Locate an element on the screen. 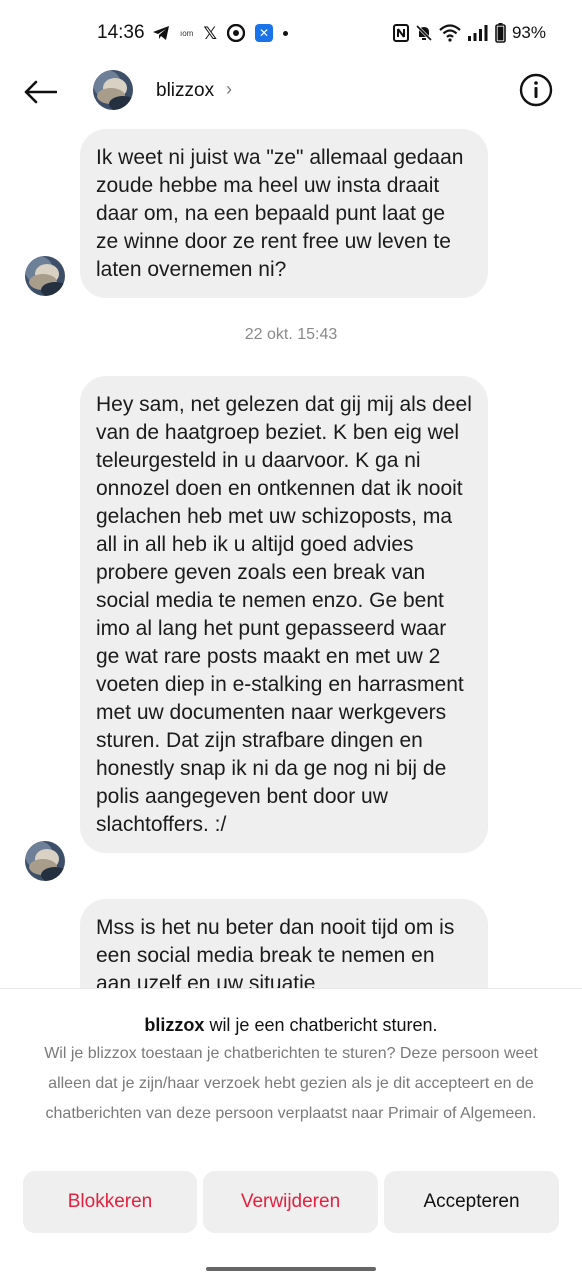 This screenshot has height=1281, width=582. mute-icon is located at coordinates (424, 33).